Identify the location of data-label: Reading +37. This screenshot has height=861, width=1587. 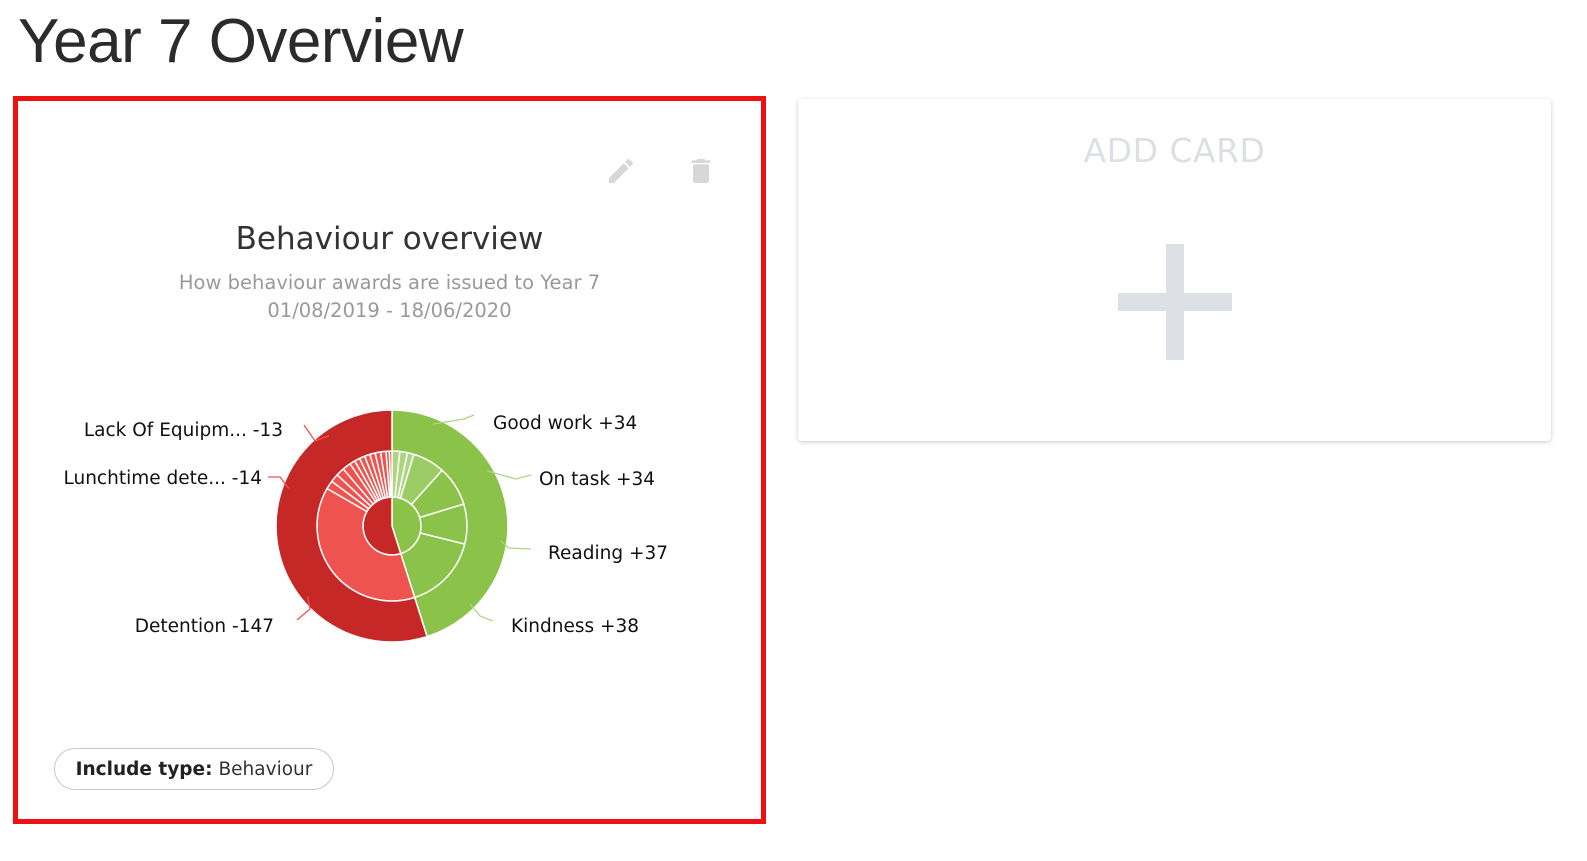
(608, 553).